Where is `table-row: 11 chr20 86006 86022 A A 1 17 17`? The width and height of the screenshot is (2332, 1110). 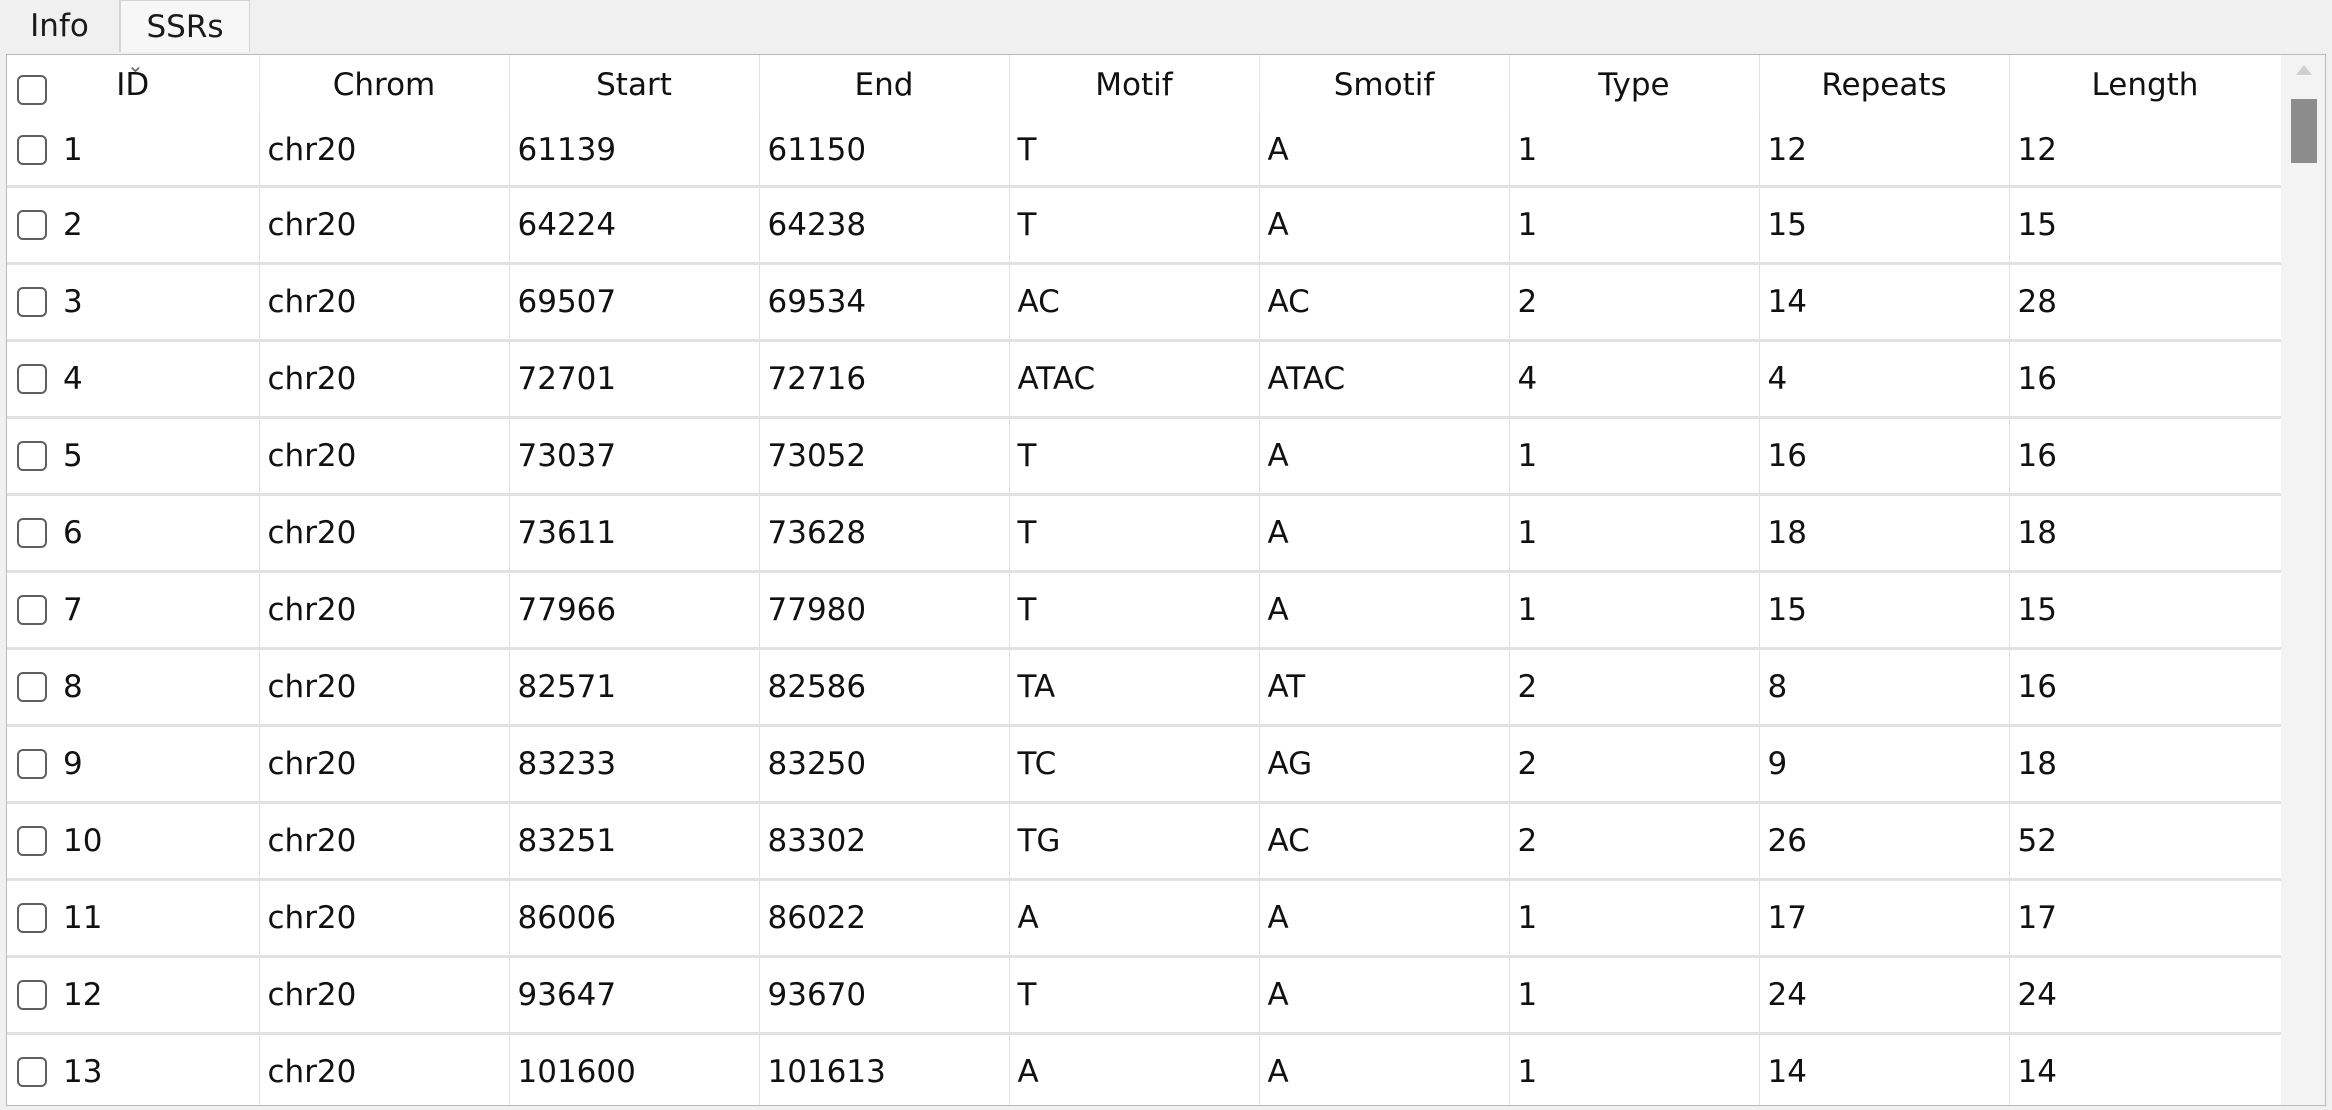 table-row: 11 chr20 86006 86022 A A 1 17 17 is located at coordinates (1144, 918).